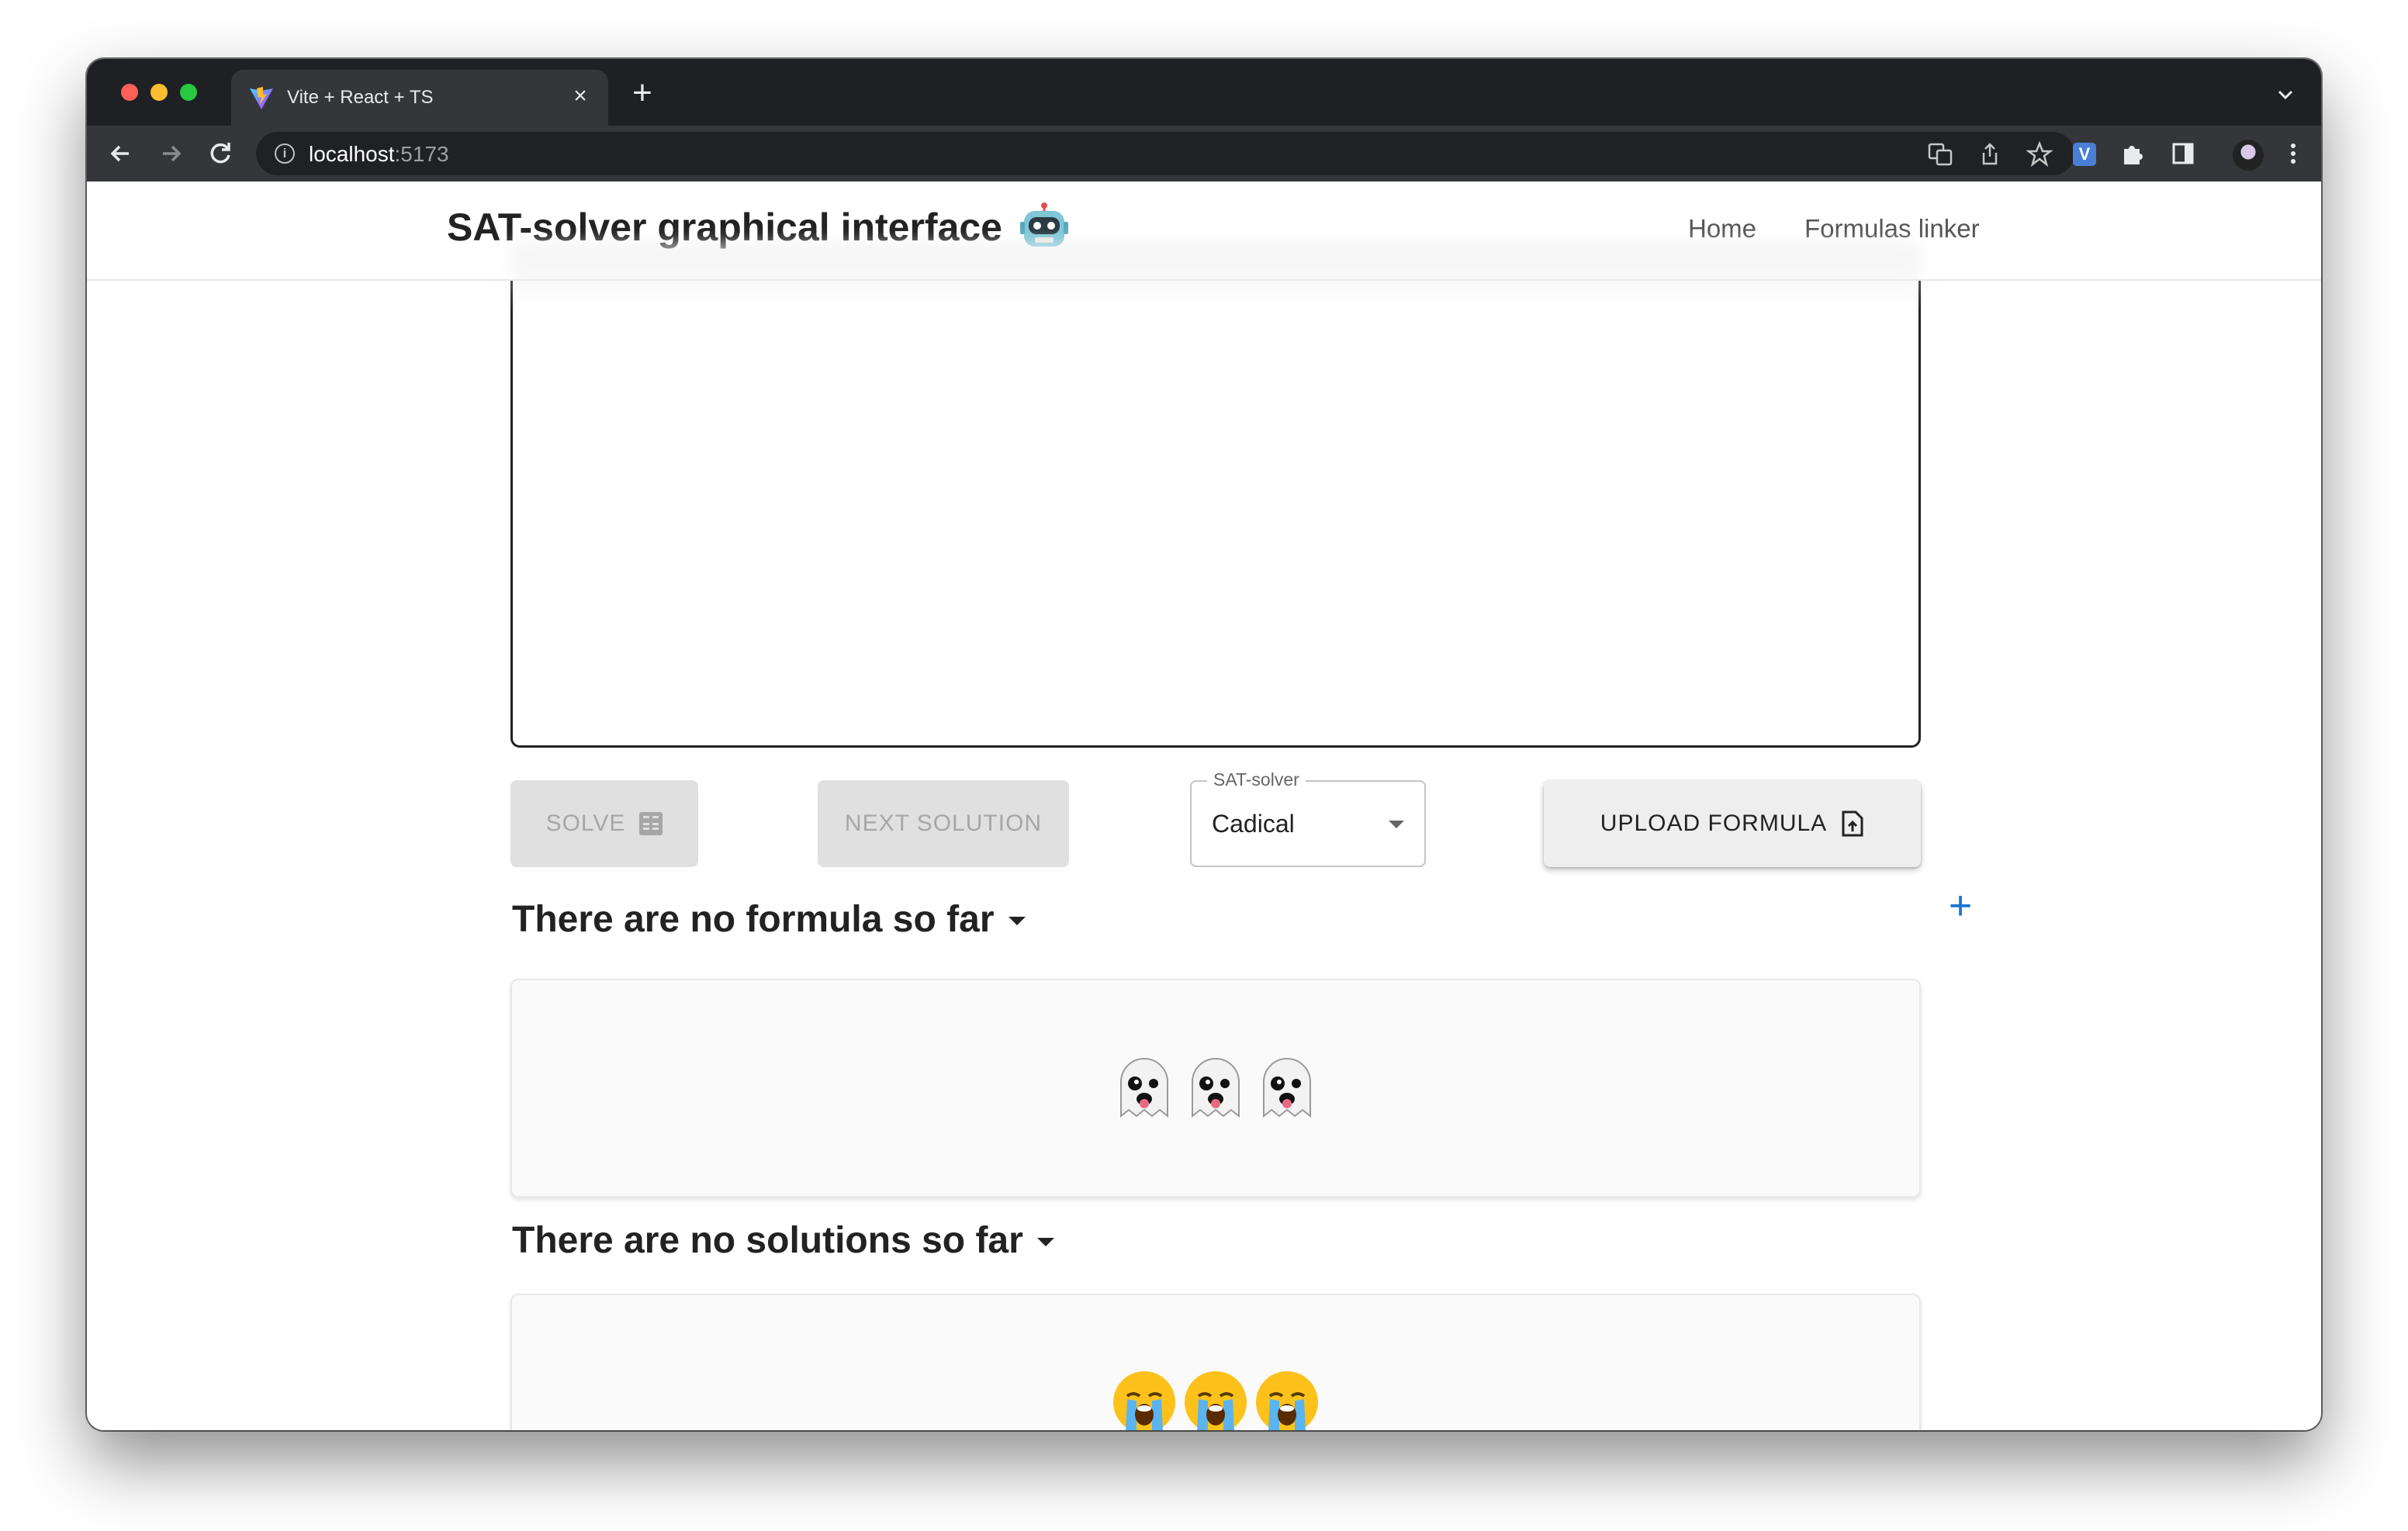 The image size is (2408, 1531). I want to click on formulas-title-text: There are no formula so far, so click(753, 919).